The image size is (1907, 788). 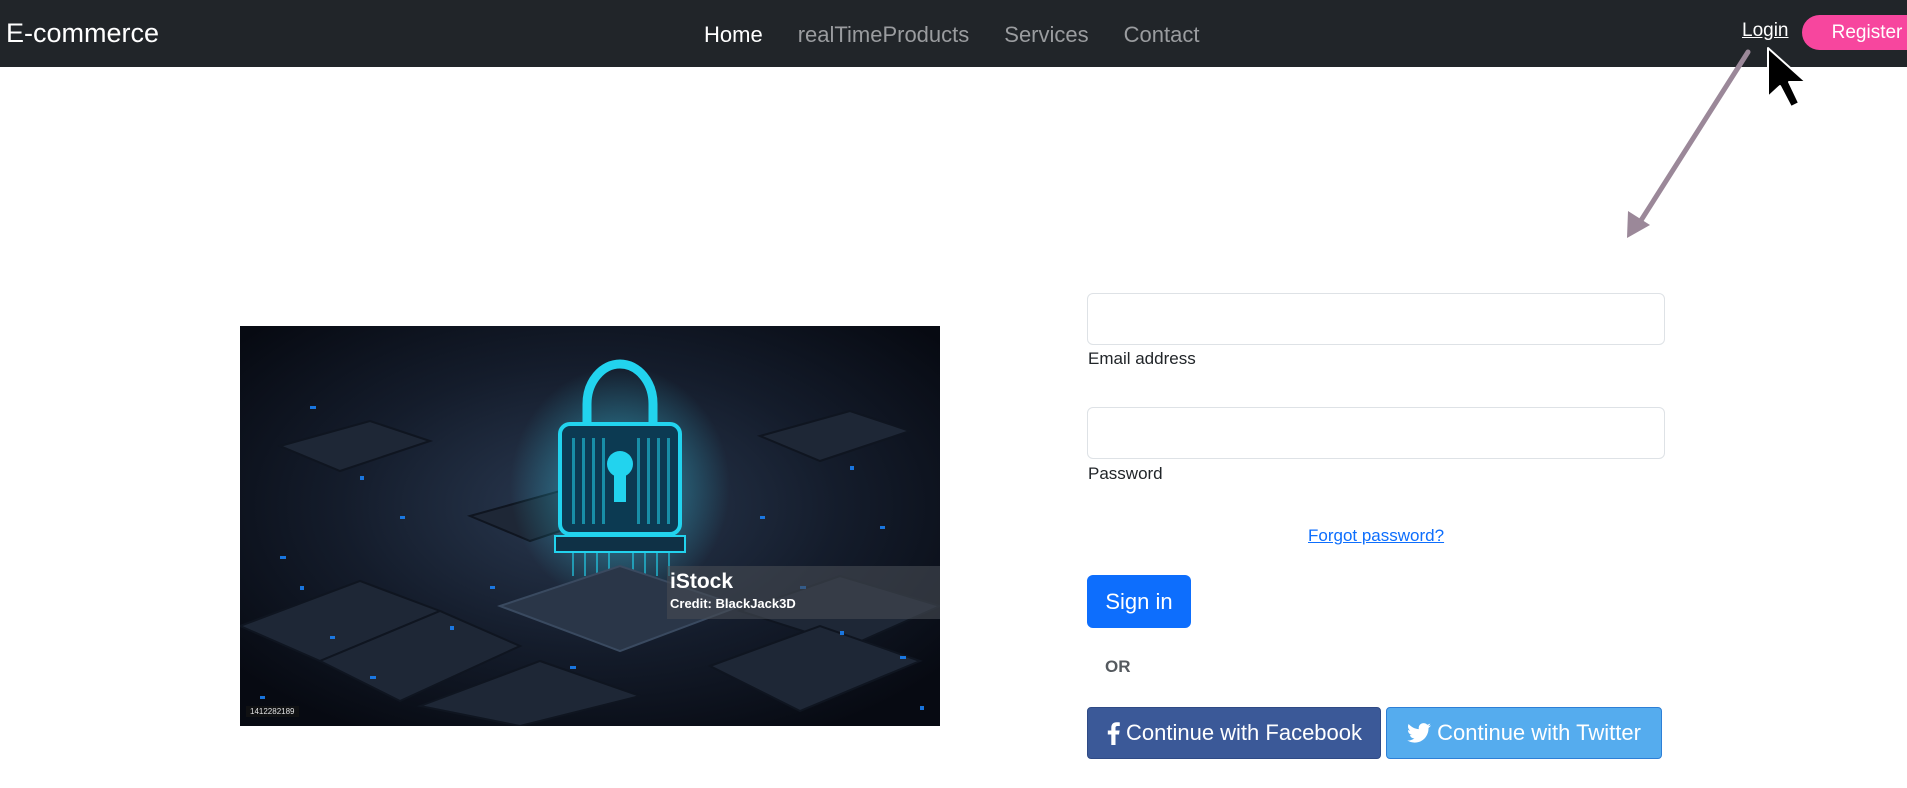 What do you see at coordinates (1539, 732) in the screenshot?
I see `twitter-button-label: Continue with Twitter` at bounding box center [1539, 732].